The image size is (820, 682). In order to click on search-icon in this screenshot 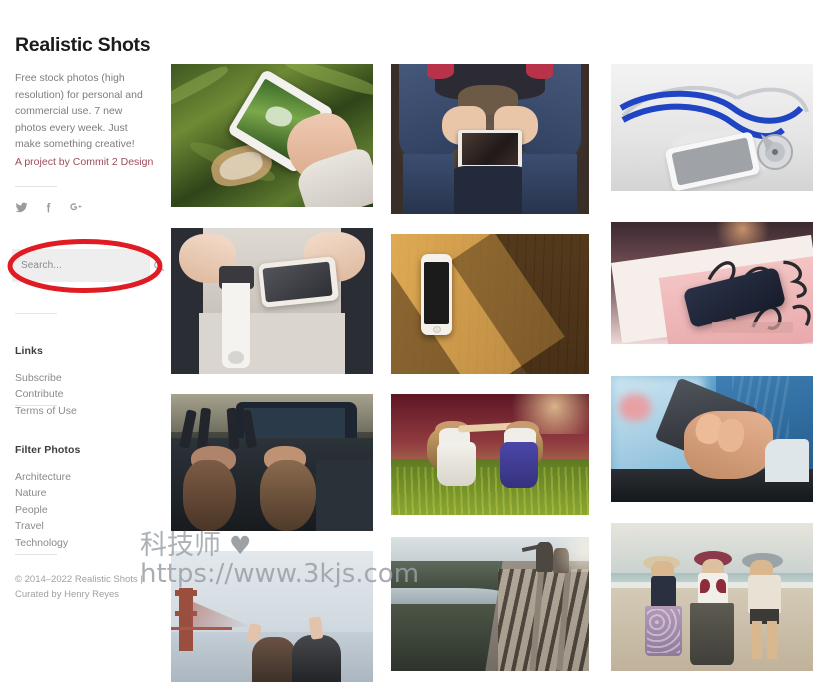, I will do `click(159, 266)`.